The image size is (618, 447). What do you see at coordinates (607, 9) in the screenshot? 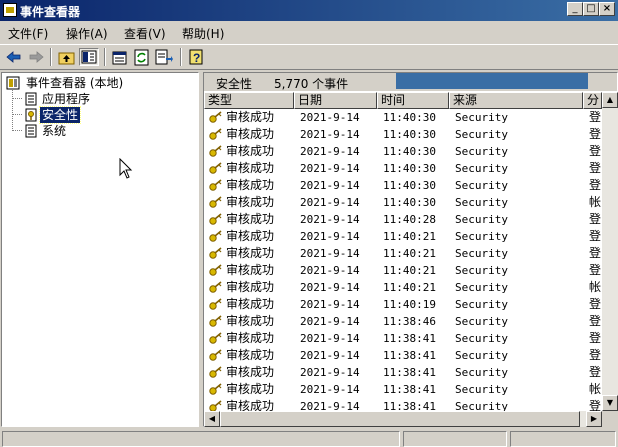
I see `close-button: ×` at bounding box center [607, 9].